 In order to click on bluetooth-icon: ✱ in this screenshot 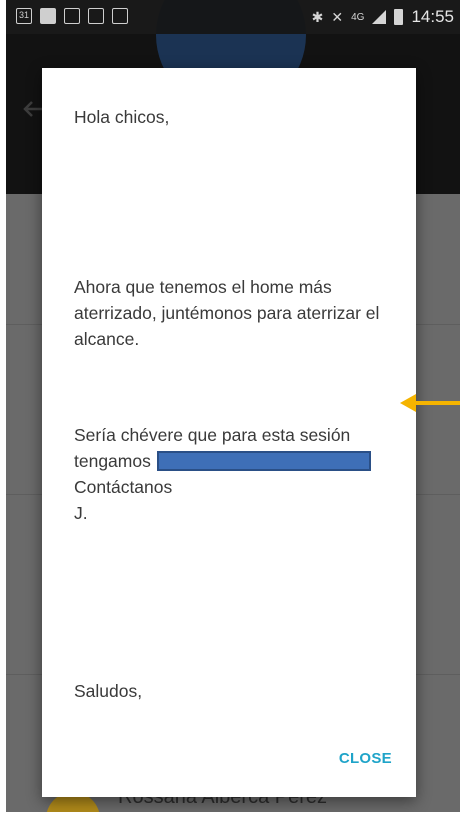, I will do `click(317, 16)`.